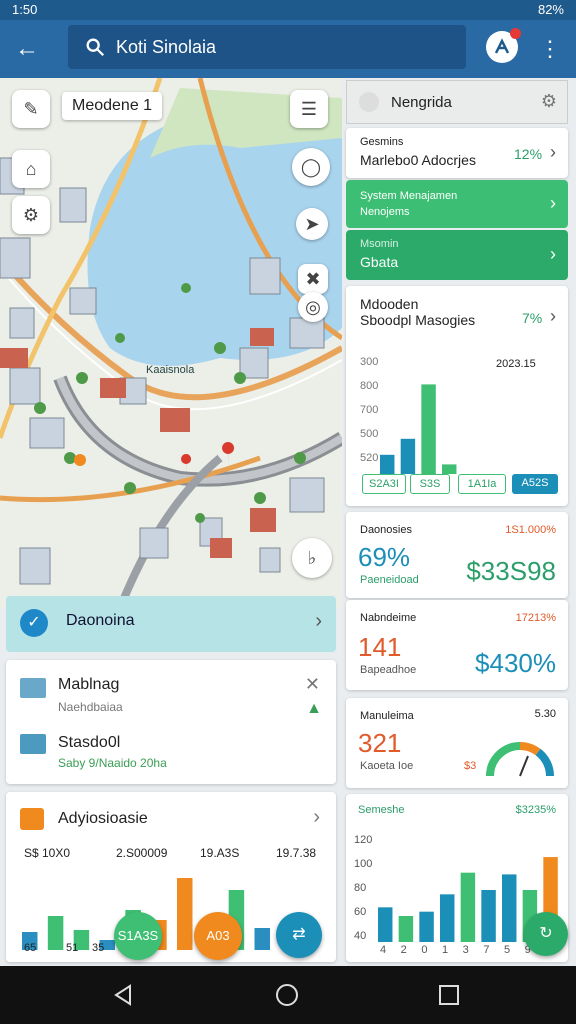 The width and height of the screenshot is (576, 1024). I want to click on stat2-value: 141, so click(380, 647).